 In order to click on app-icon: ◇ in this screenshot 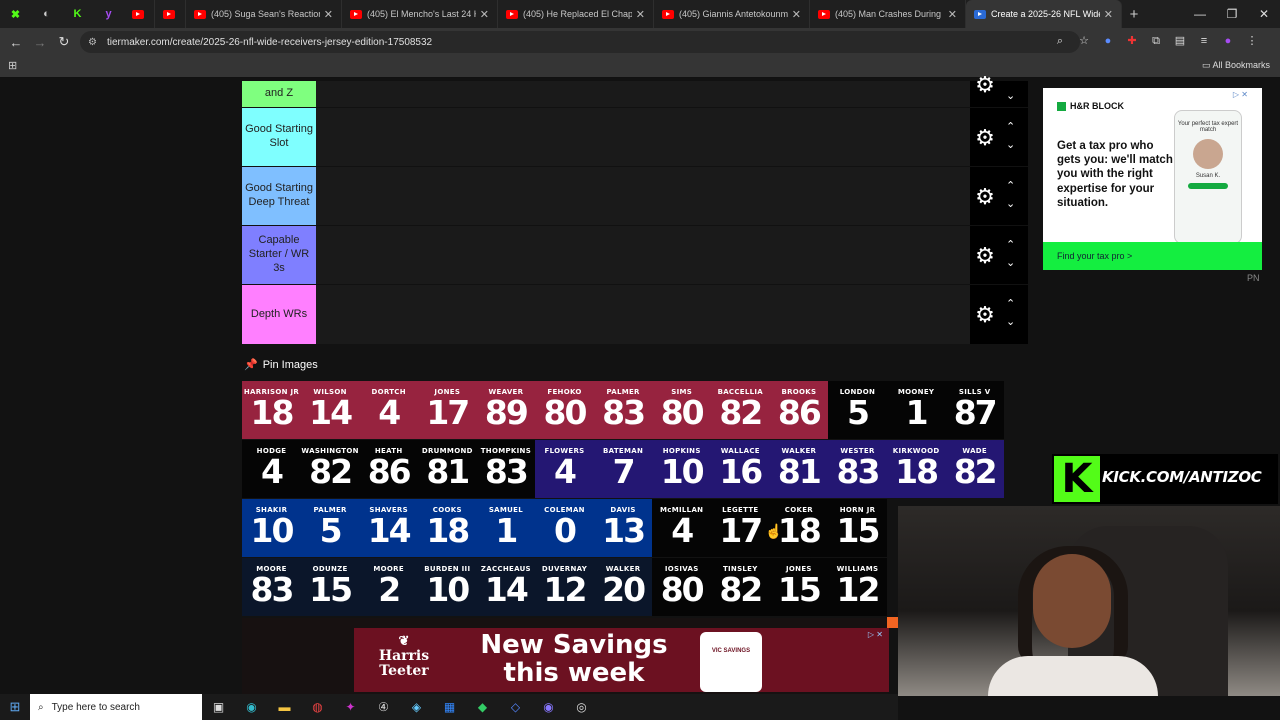, I will do `click(515, 707)`.